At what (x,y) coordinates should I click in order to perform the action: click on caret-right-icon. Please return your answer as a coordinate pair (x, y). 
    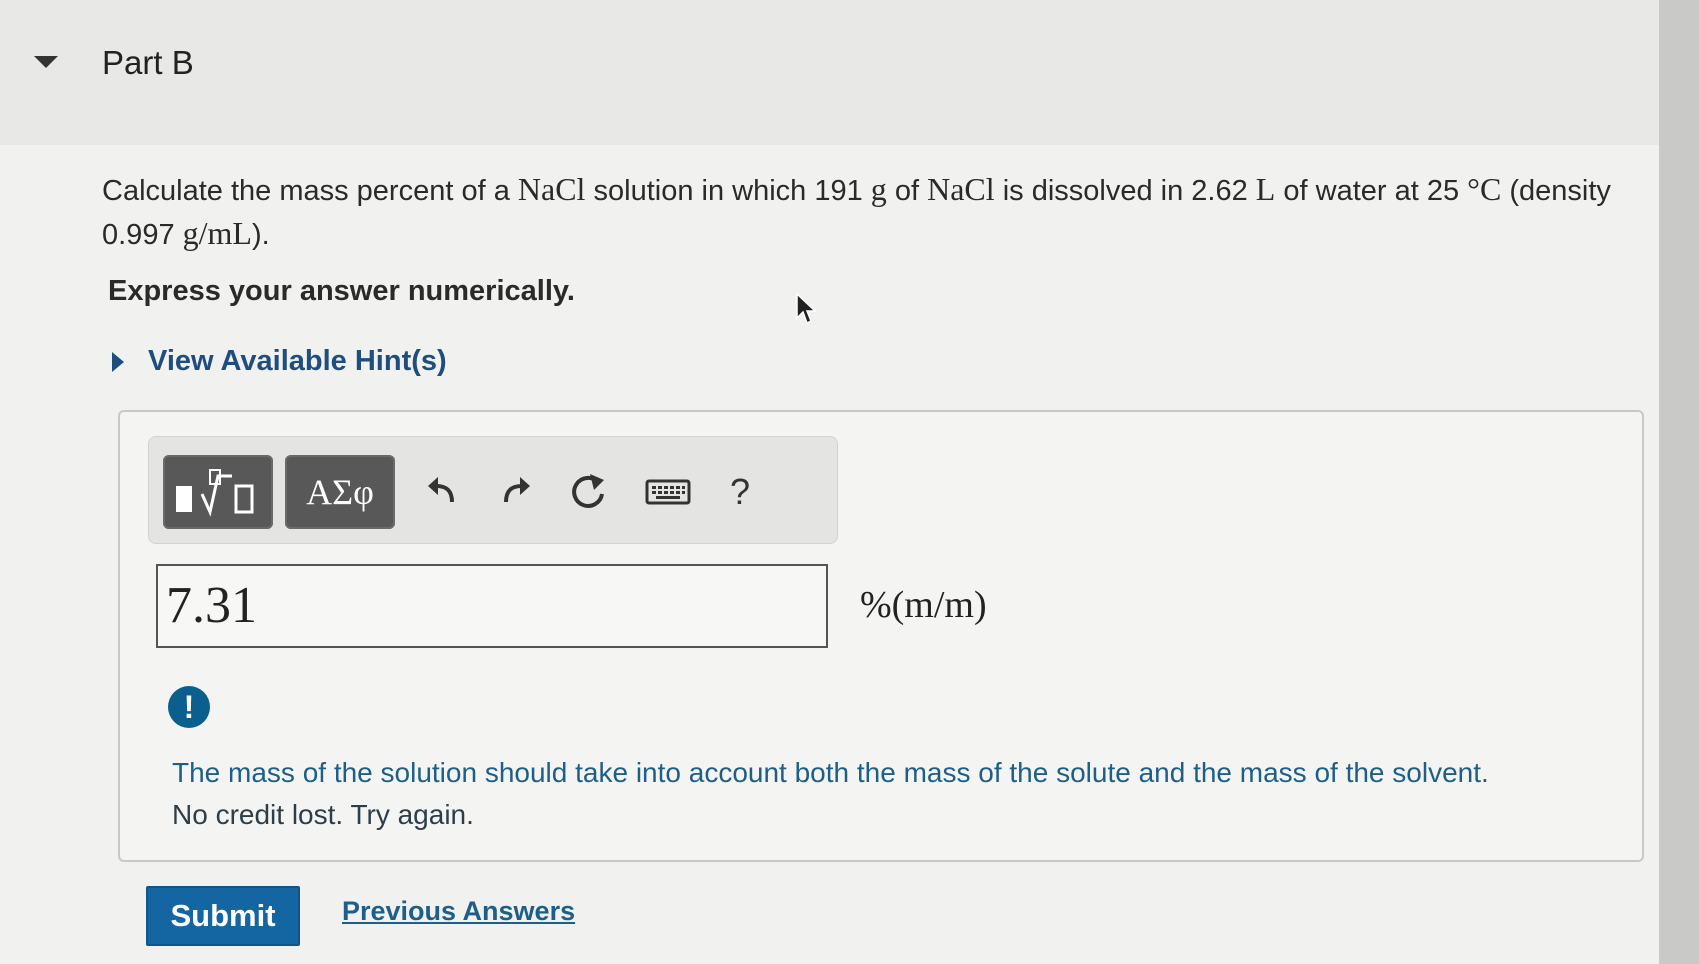
    Looking at the image, I should click on (118, 361).